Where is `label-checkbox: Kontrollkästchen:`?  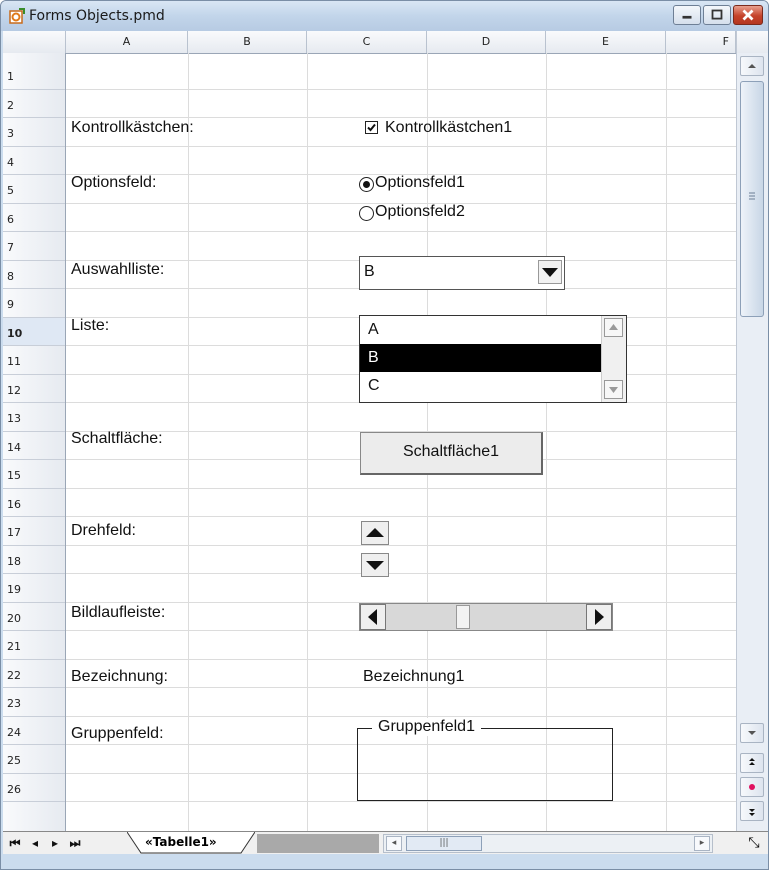 label-checkbox: Kontrollkästchen: is located at coordinates (132, 127).